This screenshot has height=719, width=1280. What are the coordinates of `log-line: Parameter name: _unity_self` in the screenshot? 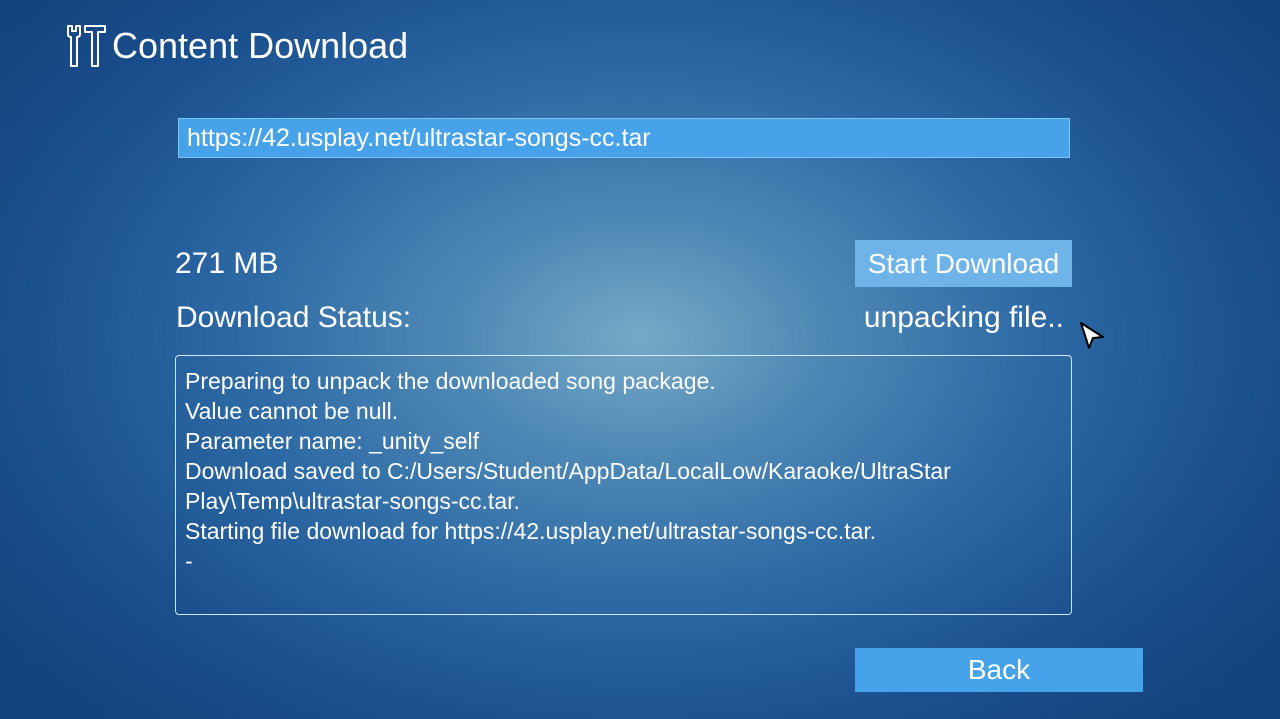 It's located at (332, 441).